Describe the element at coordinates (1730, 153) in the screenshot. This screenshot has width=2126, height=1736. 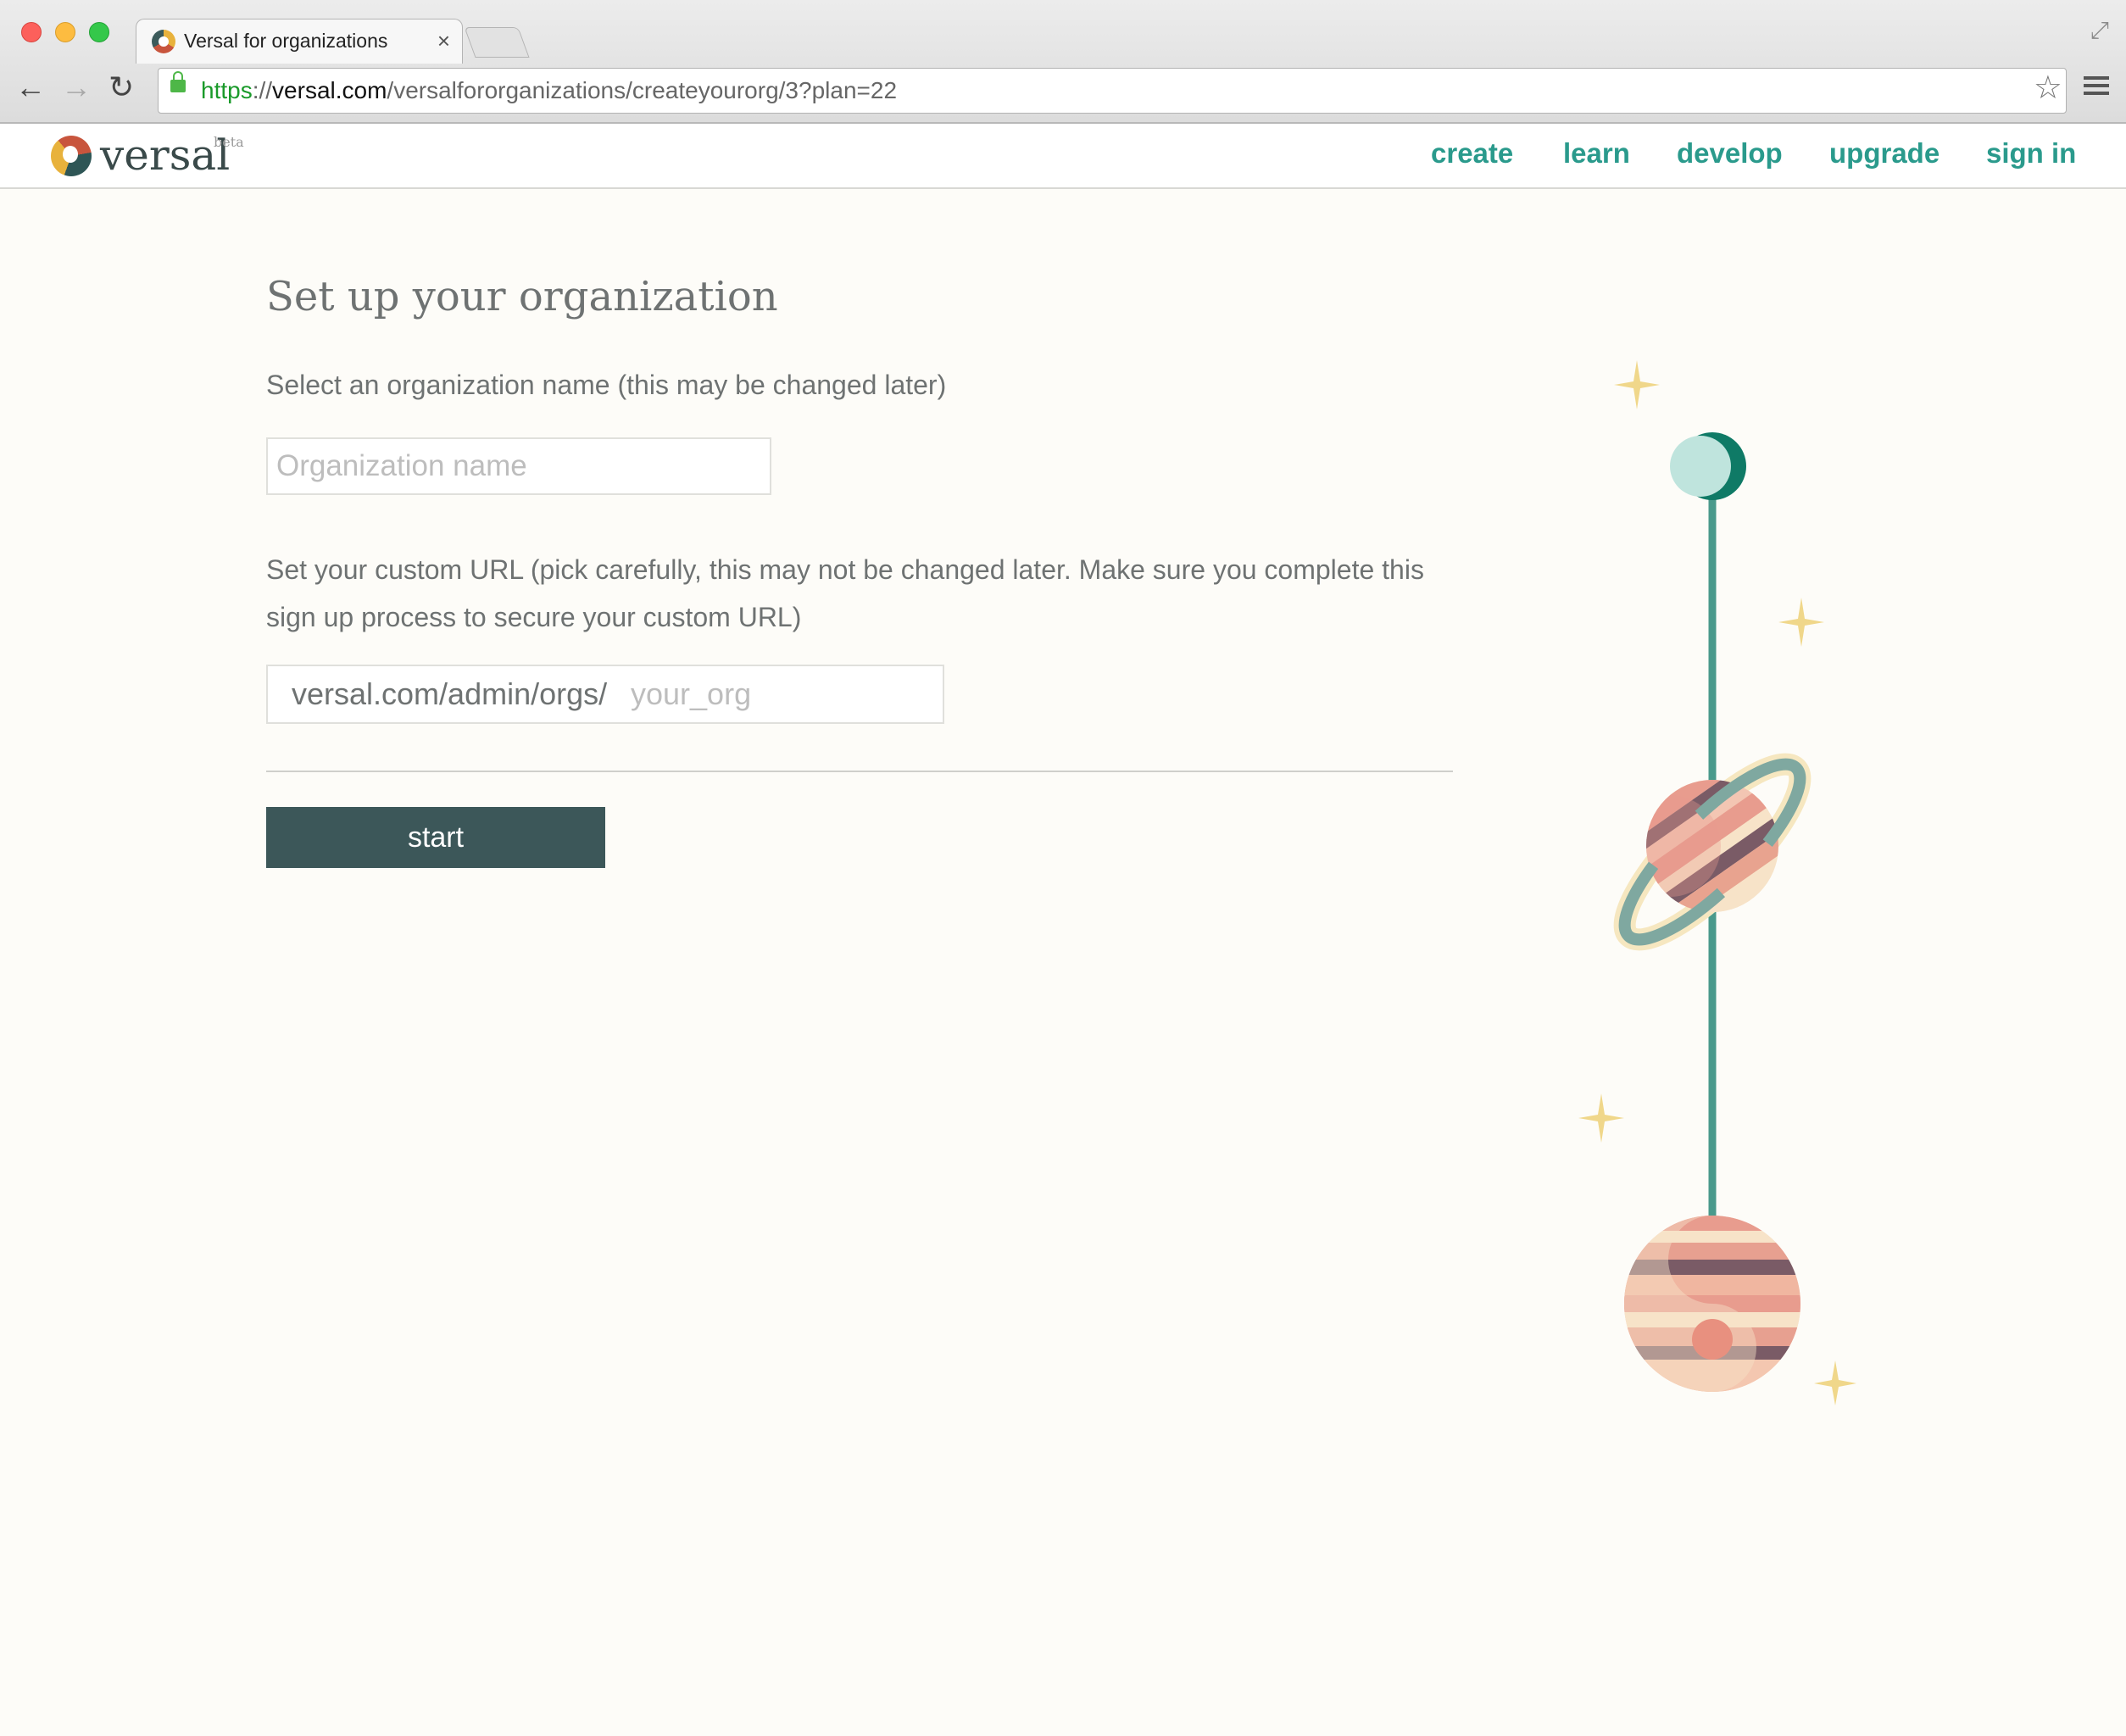
I see `nav-develop-link: develop` at that location.